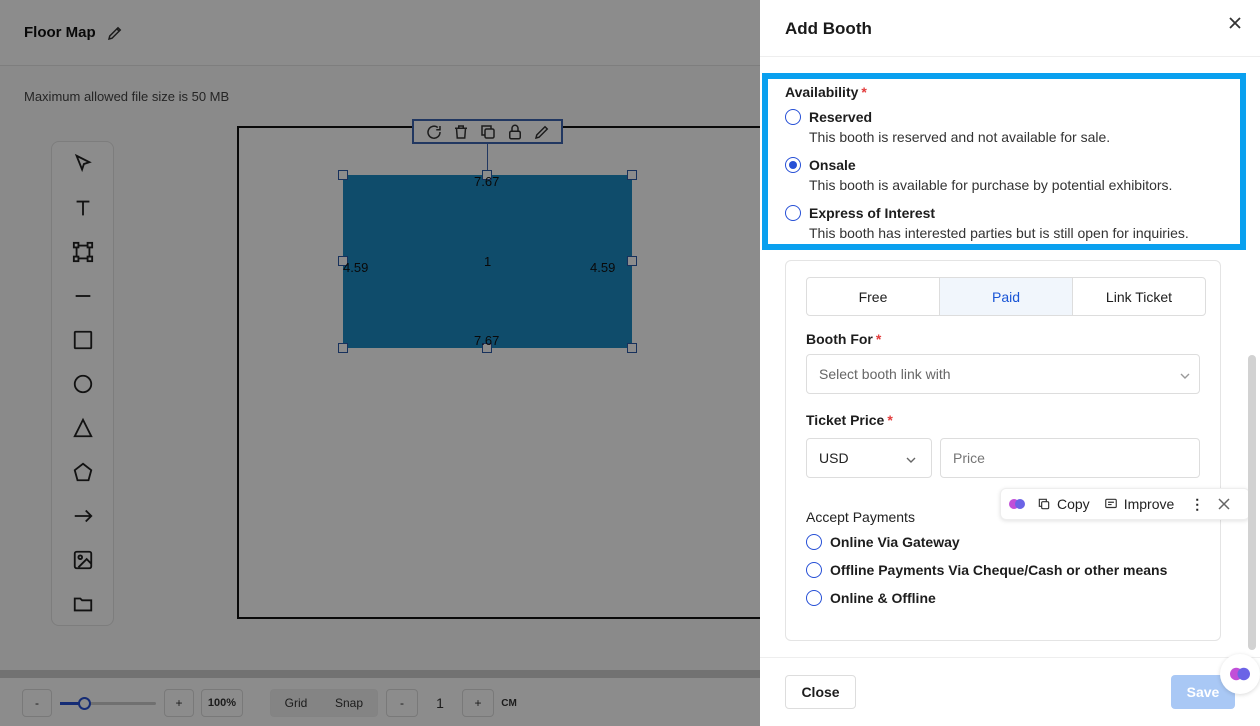 The width and height of the screenshot is (1260, 726). Describe the element at coordinates (1070, 458) in the screenshot. I see `price-input` at that location.